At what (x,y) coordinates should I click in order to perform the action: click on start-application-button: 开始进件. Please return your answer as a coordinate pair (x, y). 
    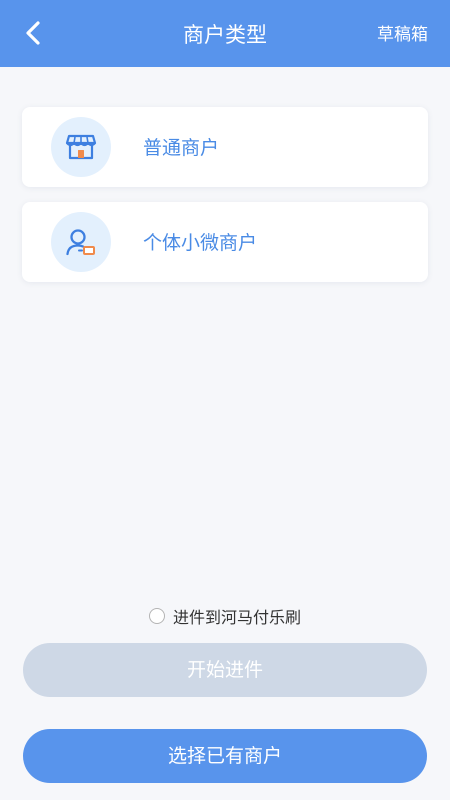
    Looking at the image, I should click on (225, 670).